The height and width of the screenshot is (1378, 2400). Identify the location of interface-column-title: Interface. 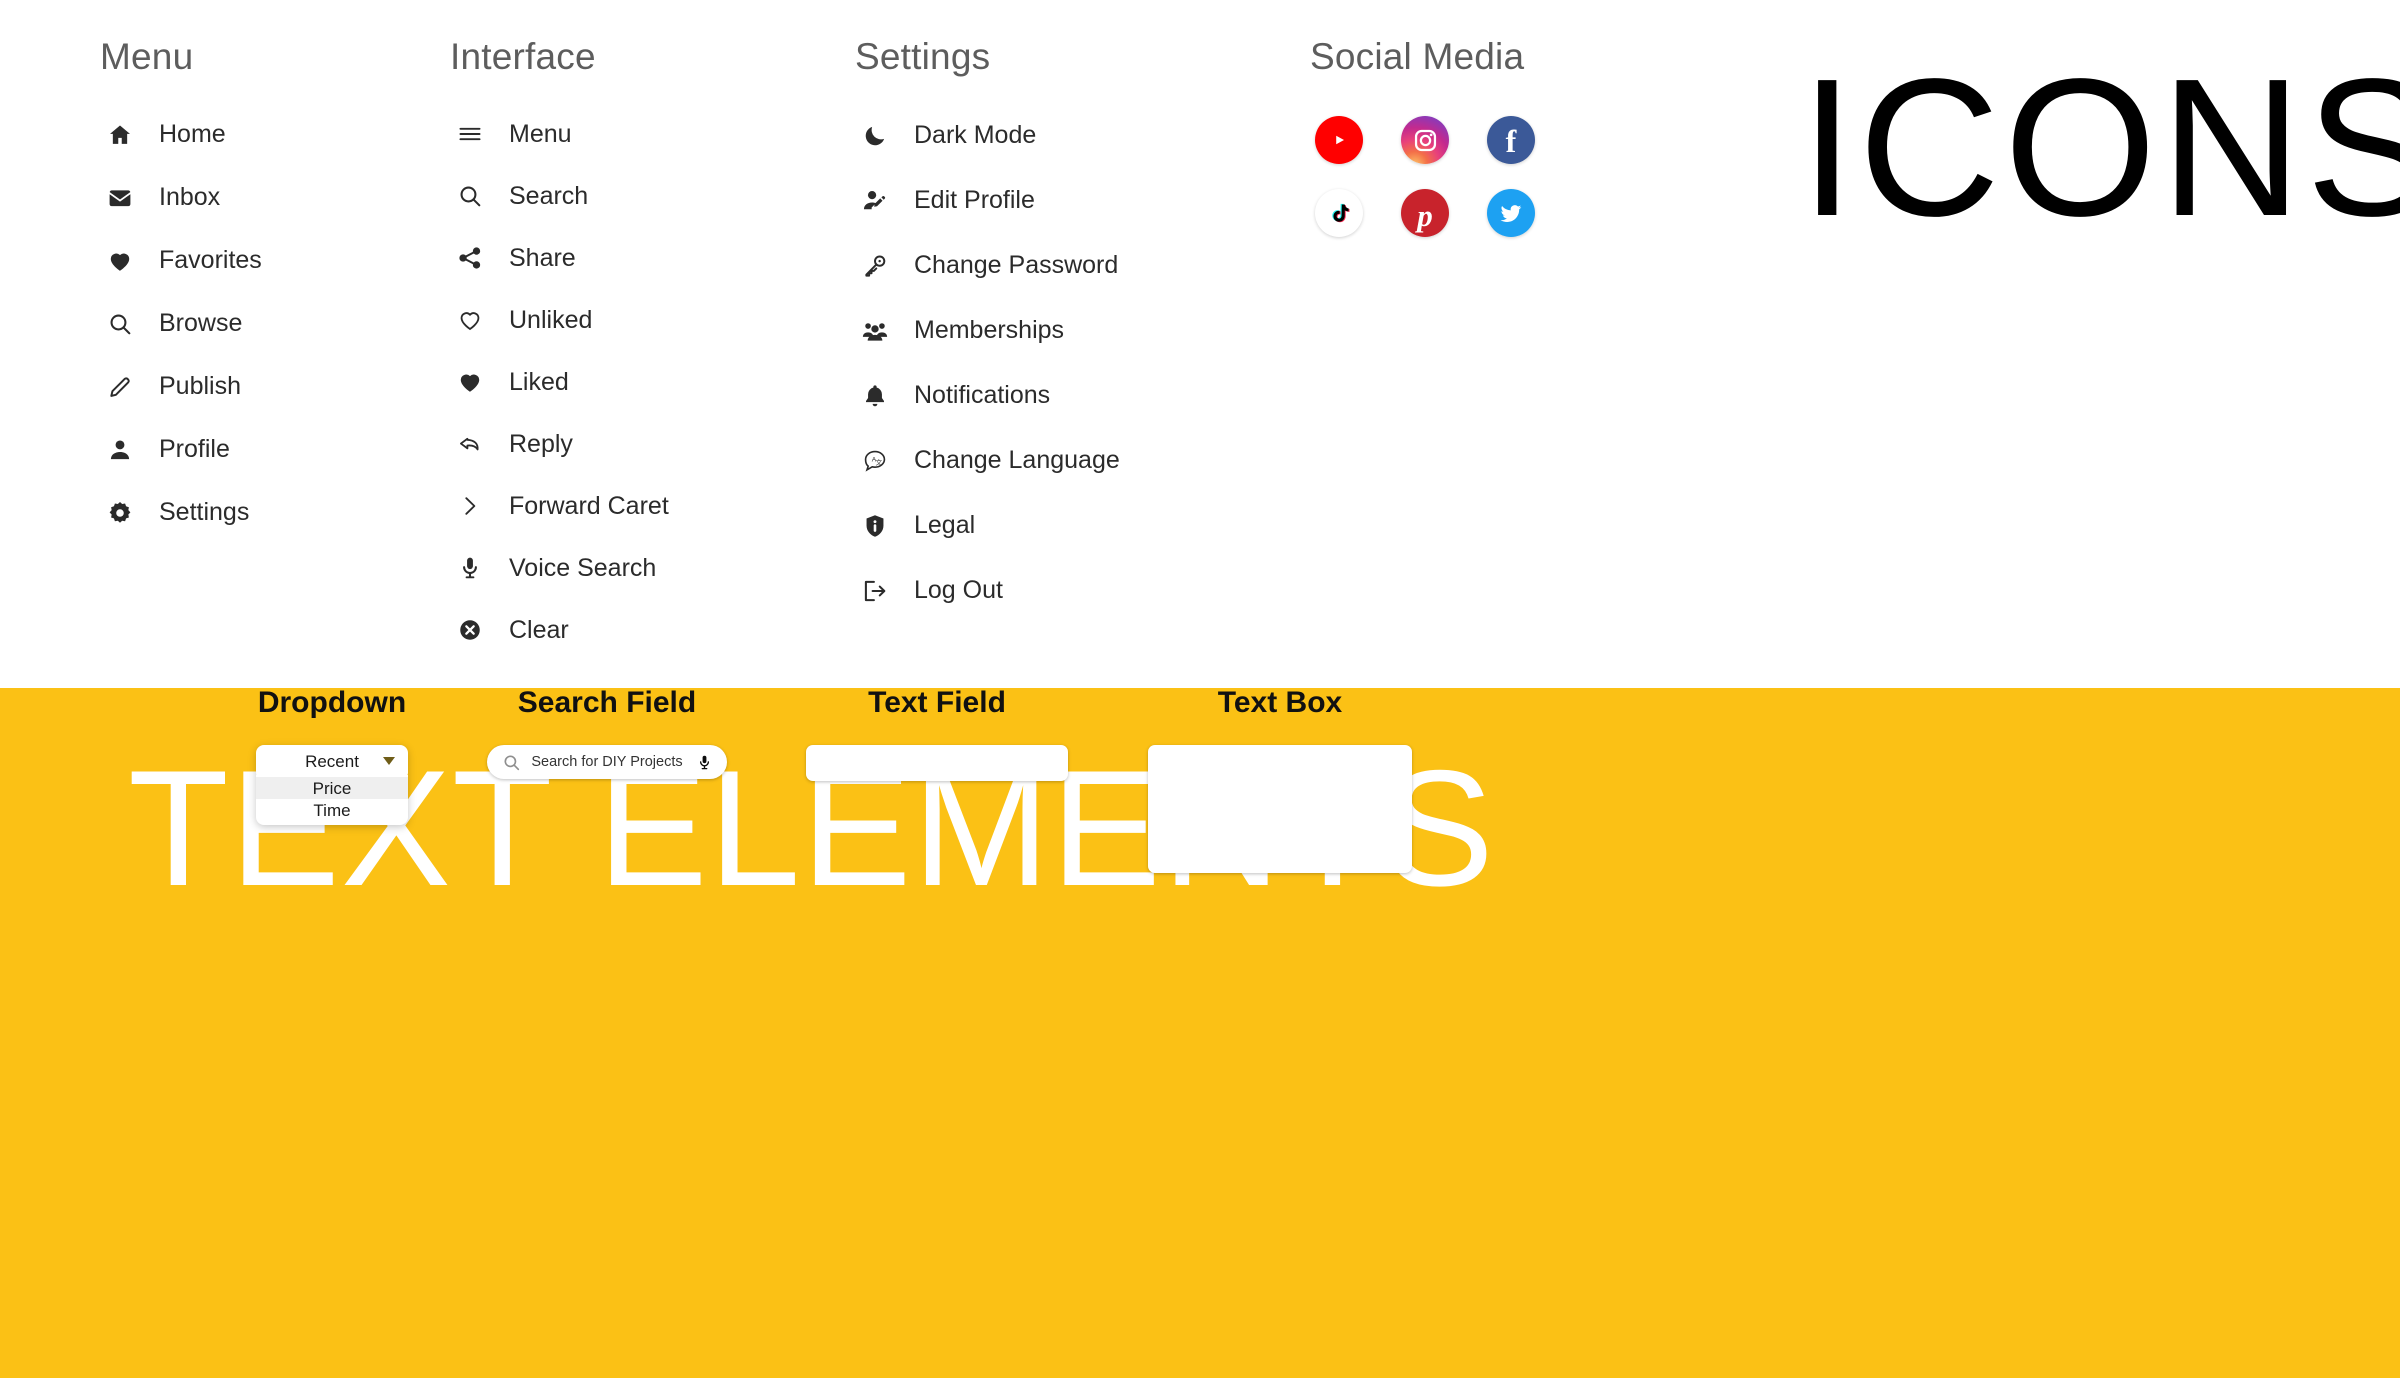
(523, 56).